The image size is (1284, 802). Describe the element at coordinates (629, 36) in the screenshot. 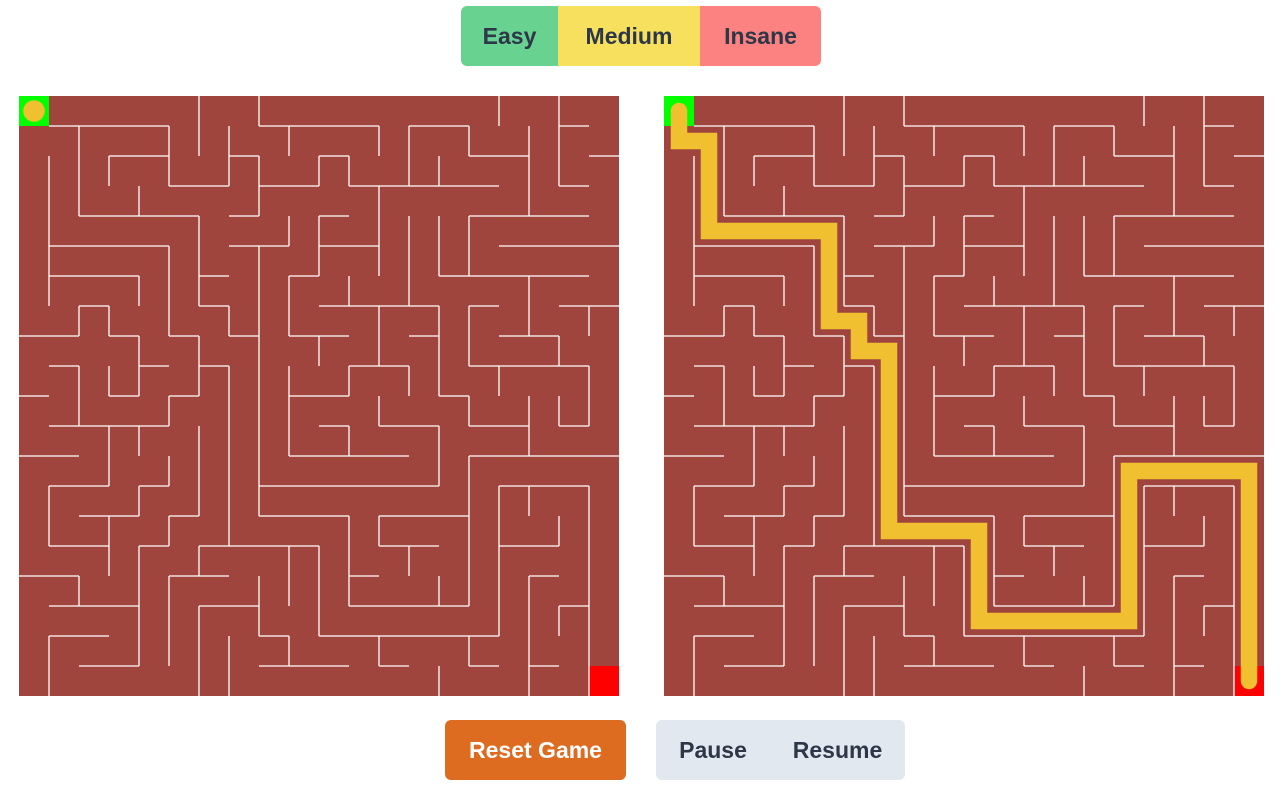

I see `medium-button: Medium` at that location.